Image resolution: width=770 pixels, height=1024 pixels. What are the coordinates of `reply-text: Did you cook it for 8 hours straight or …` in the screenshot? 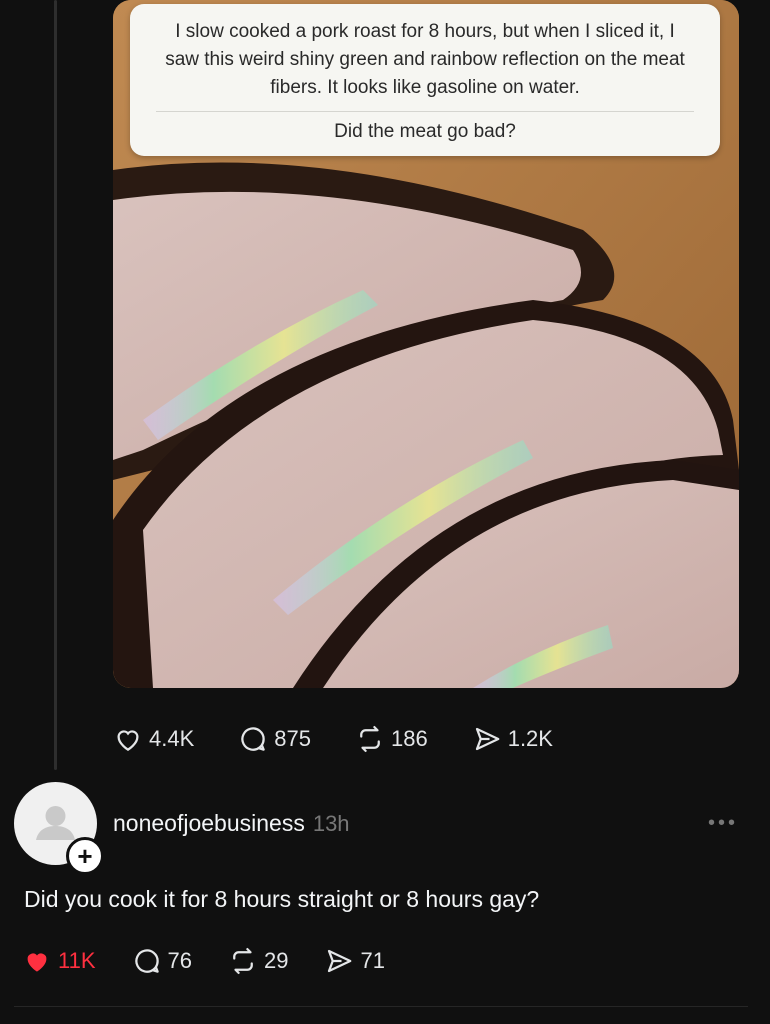 It's located at (282, 899).